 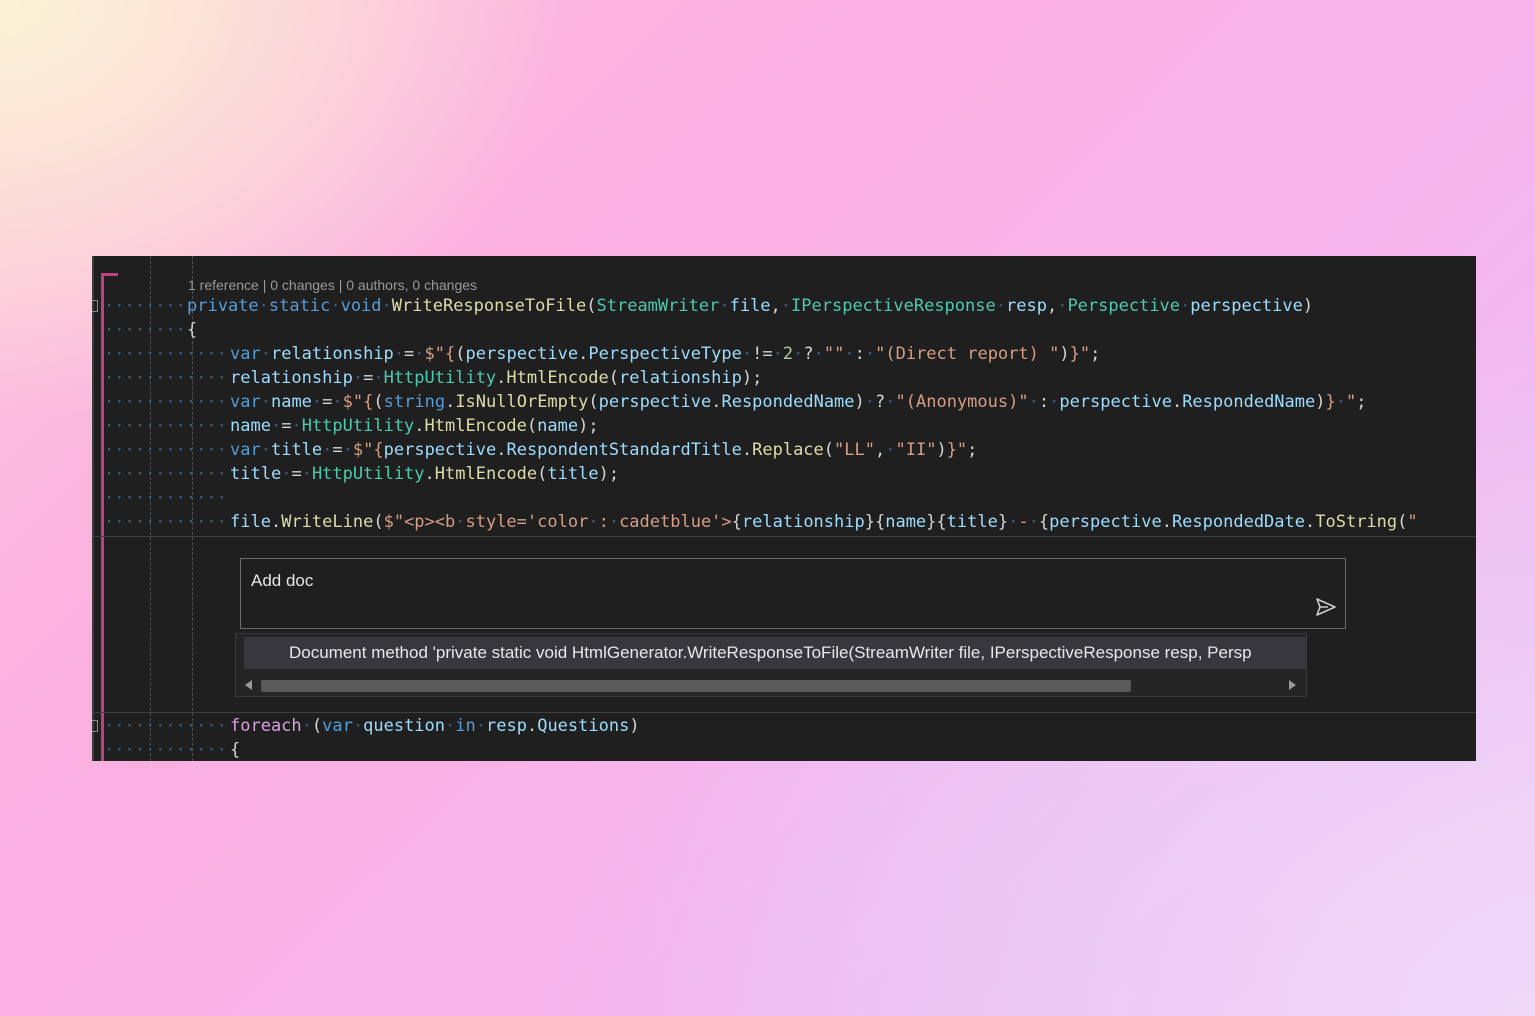 What do you see at coordinates (1026, 306) in the screenshot?
I see `code-token: resp` at bounding box center [1026, 306].